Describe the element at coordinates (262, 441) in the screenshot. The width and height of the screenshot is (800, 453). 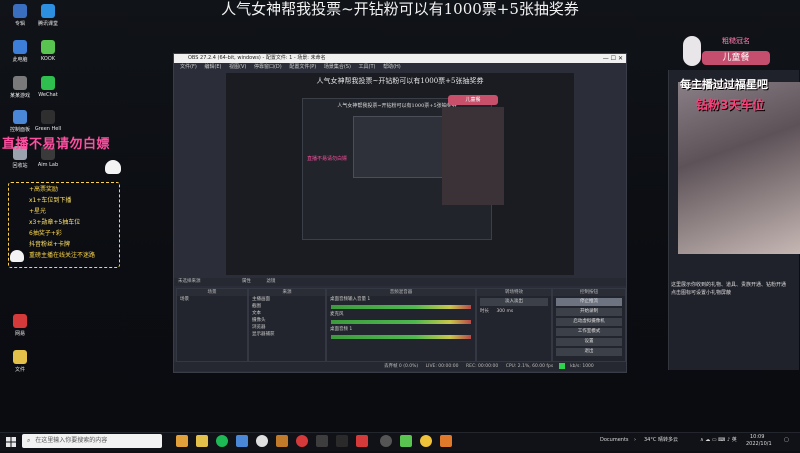
I see `chrome-icon` at that location.